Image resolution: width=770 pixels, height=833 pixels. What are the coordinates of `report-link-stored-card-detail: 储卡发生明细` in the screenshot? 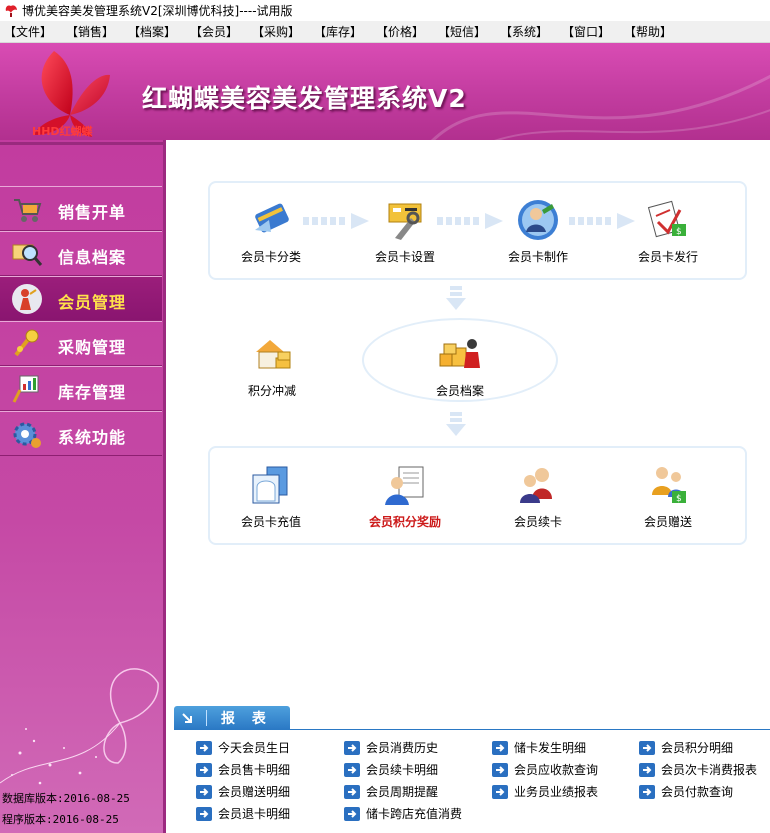 It's located at (539, 747).